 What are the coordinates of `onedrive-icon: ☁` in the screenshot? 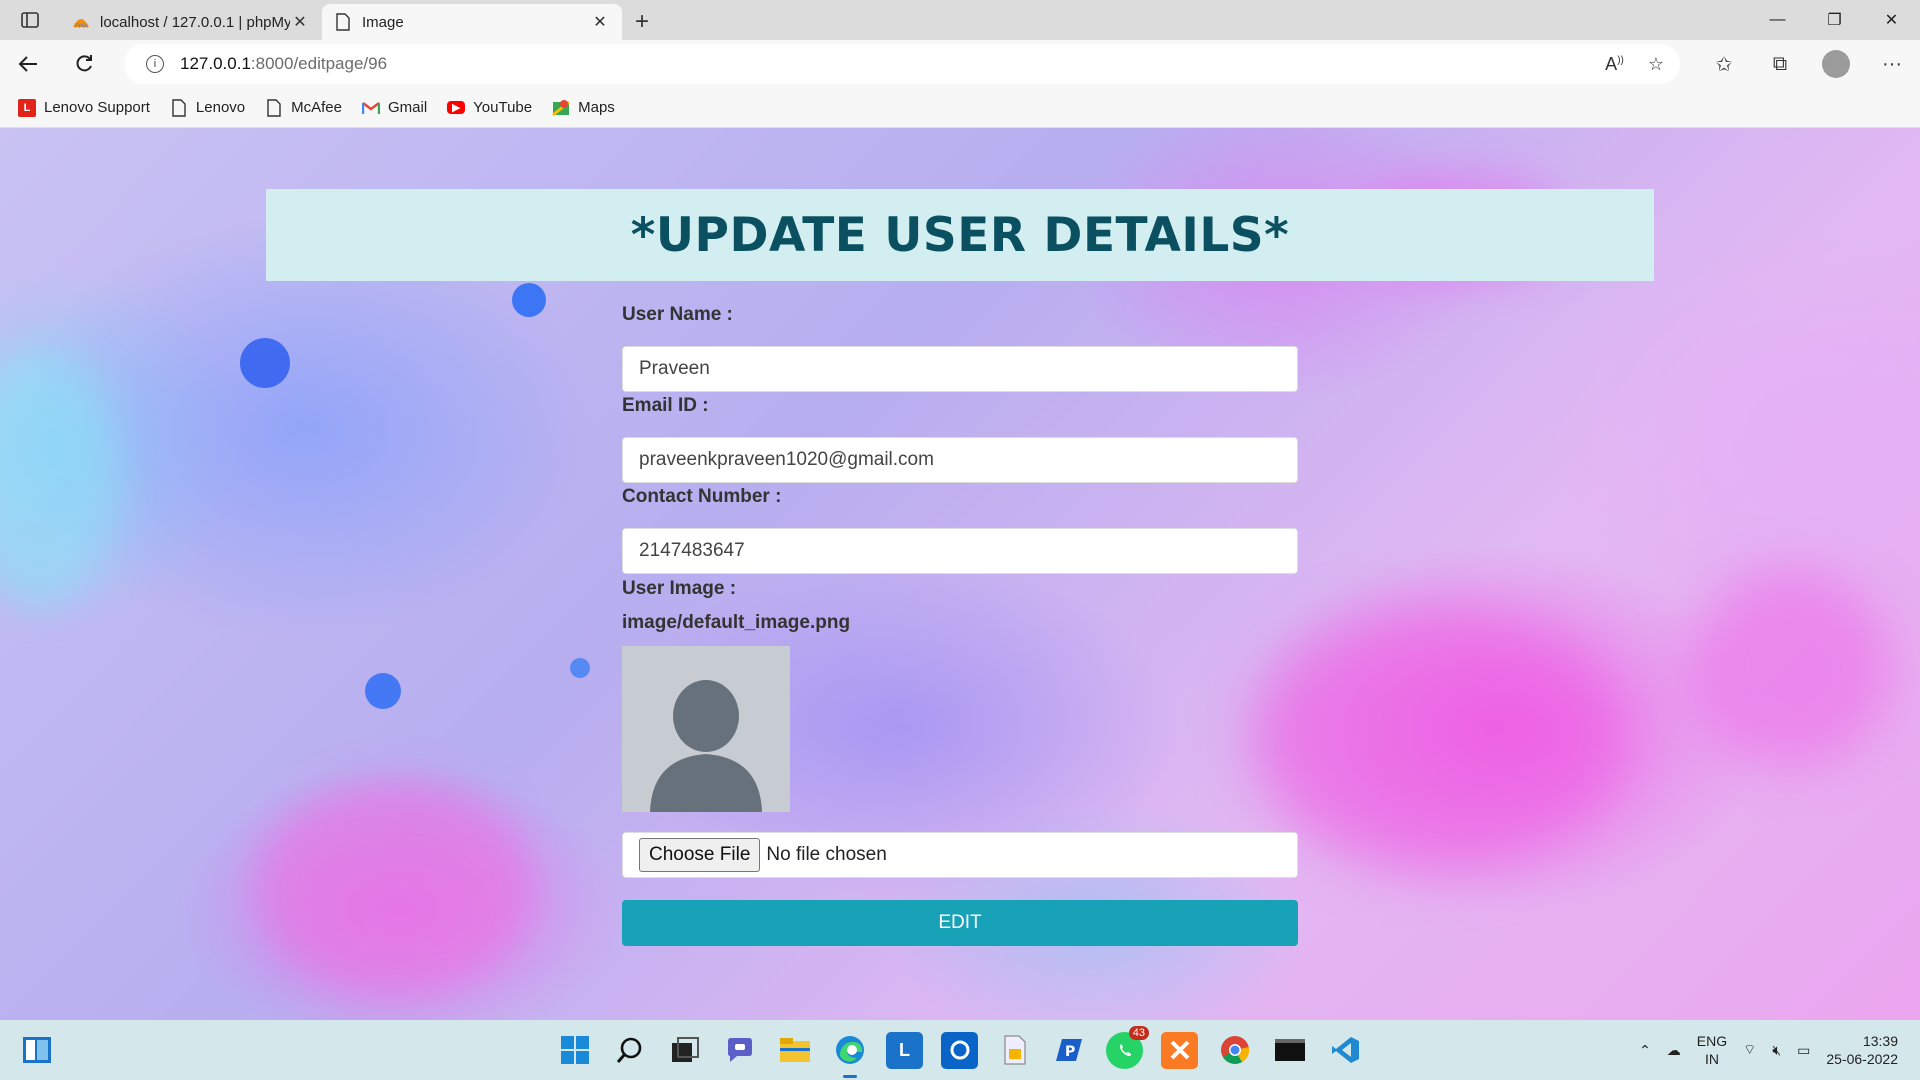 It's located at (1674, 1050).